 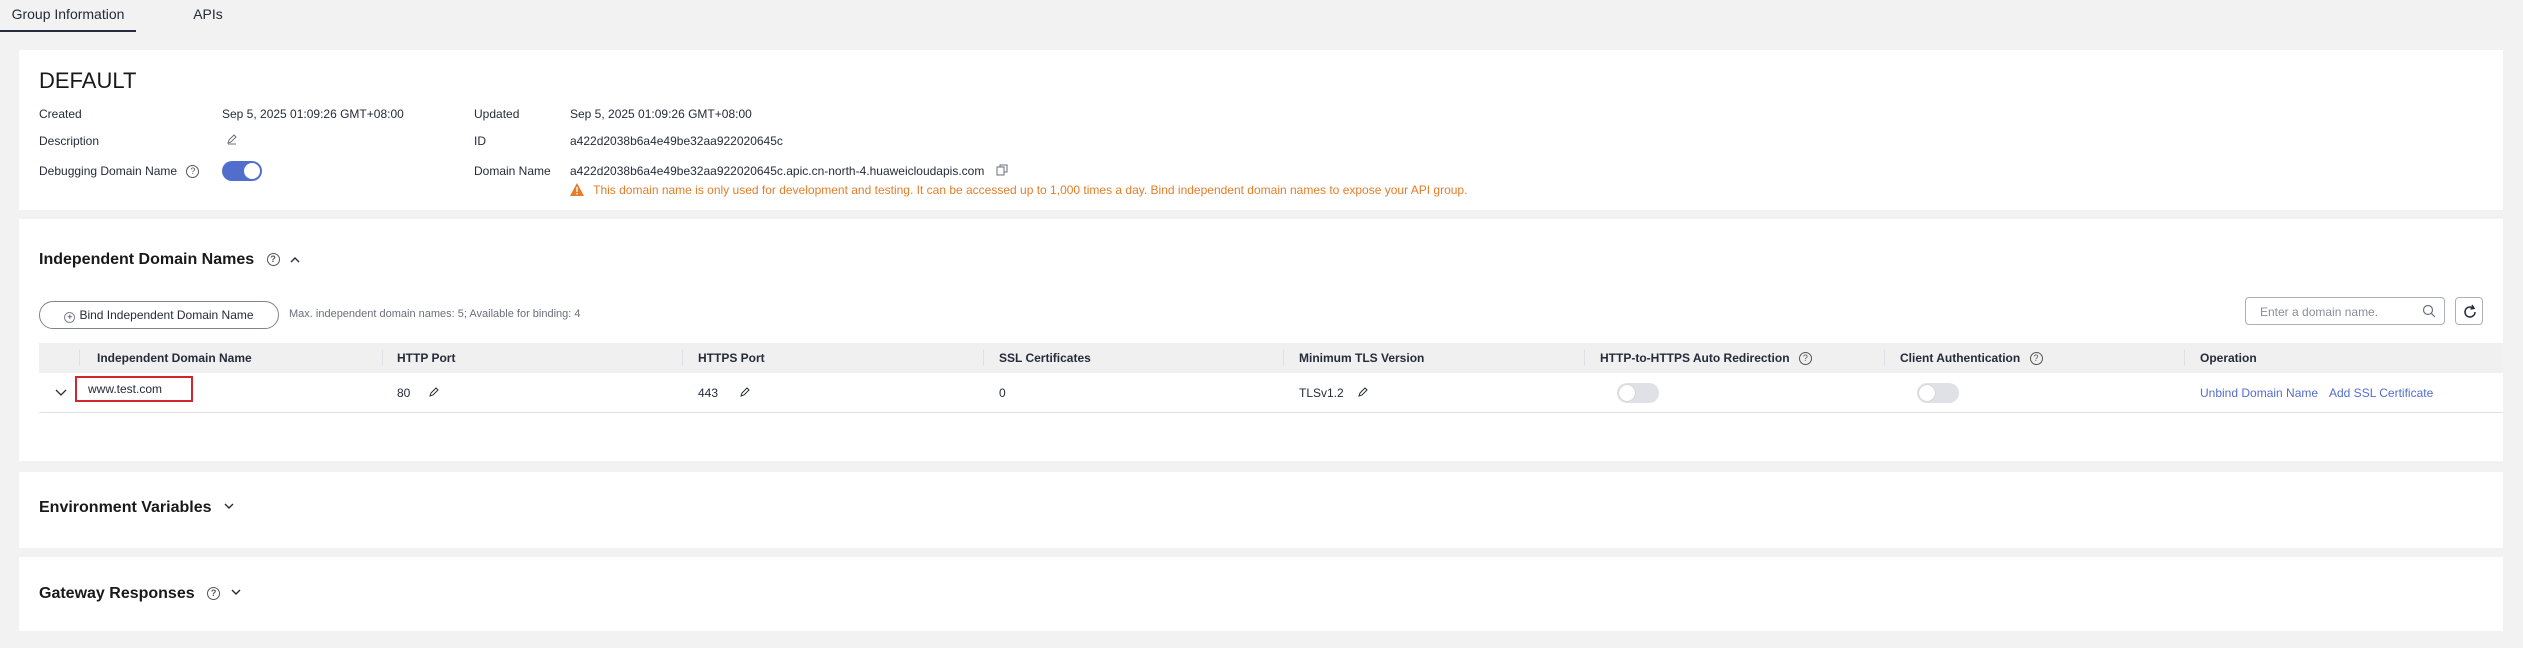 I want to click on refresh-button, so click(x=2469, y=311).